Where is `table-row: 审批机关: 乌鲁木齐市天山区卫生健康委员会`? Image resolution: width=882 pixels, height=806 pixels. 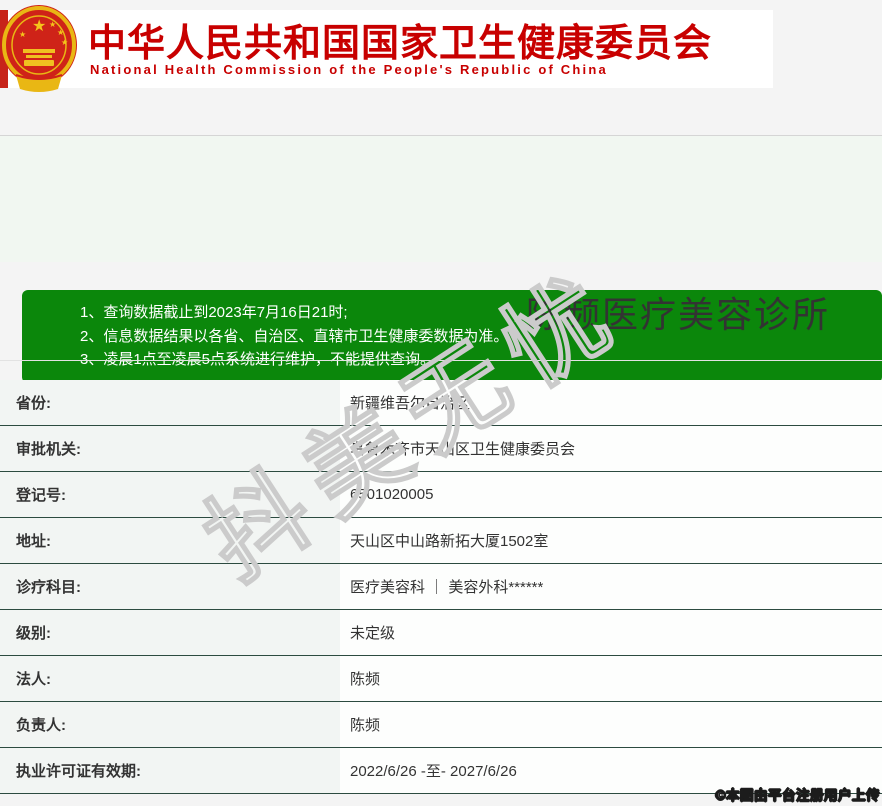
table-row: 审批机关: 乌鲁木齐市天山区卫生健康委员会 is located at coordinates (441, 449).